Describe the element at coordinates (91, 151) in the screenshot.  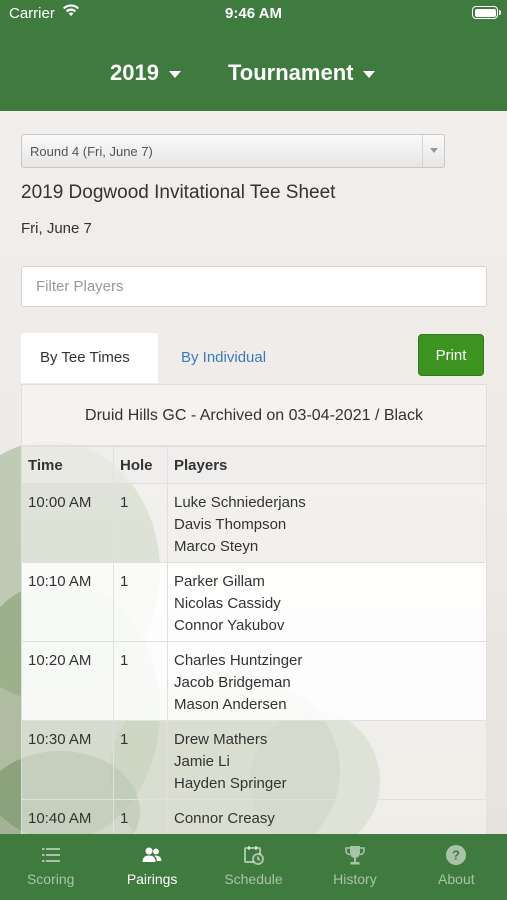
I see `round-select-value: Round 4 (Fri, June 7)` at that location.